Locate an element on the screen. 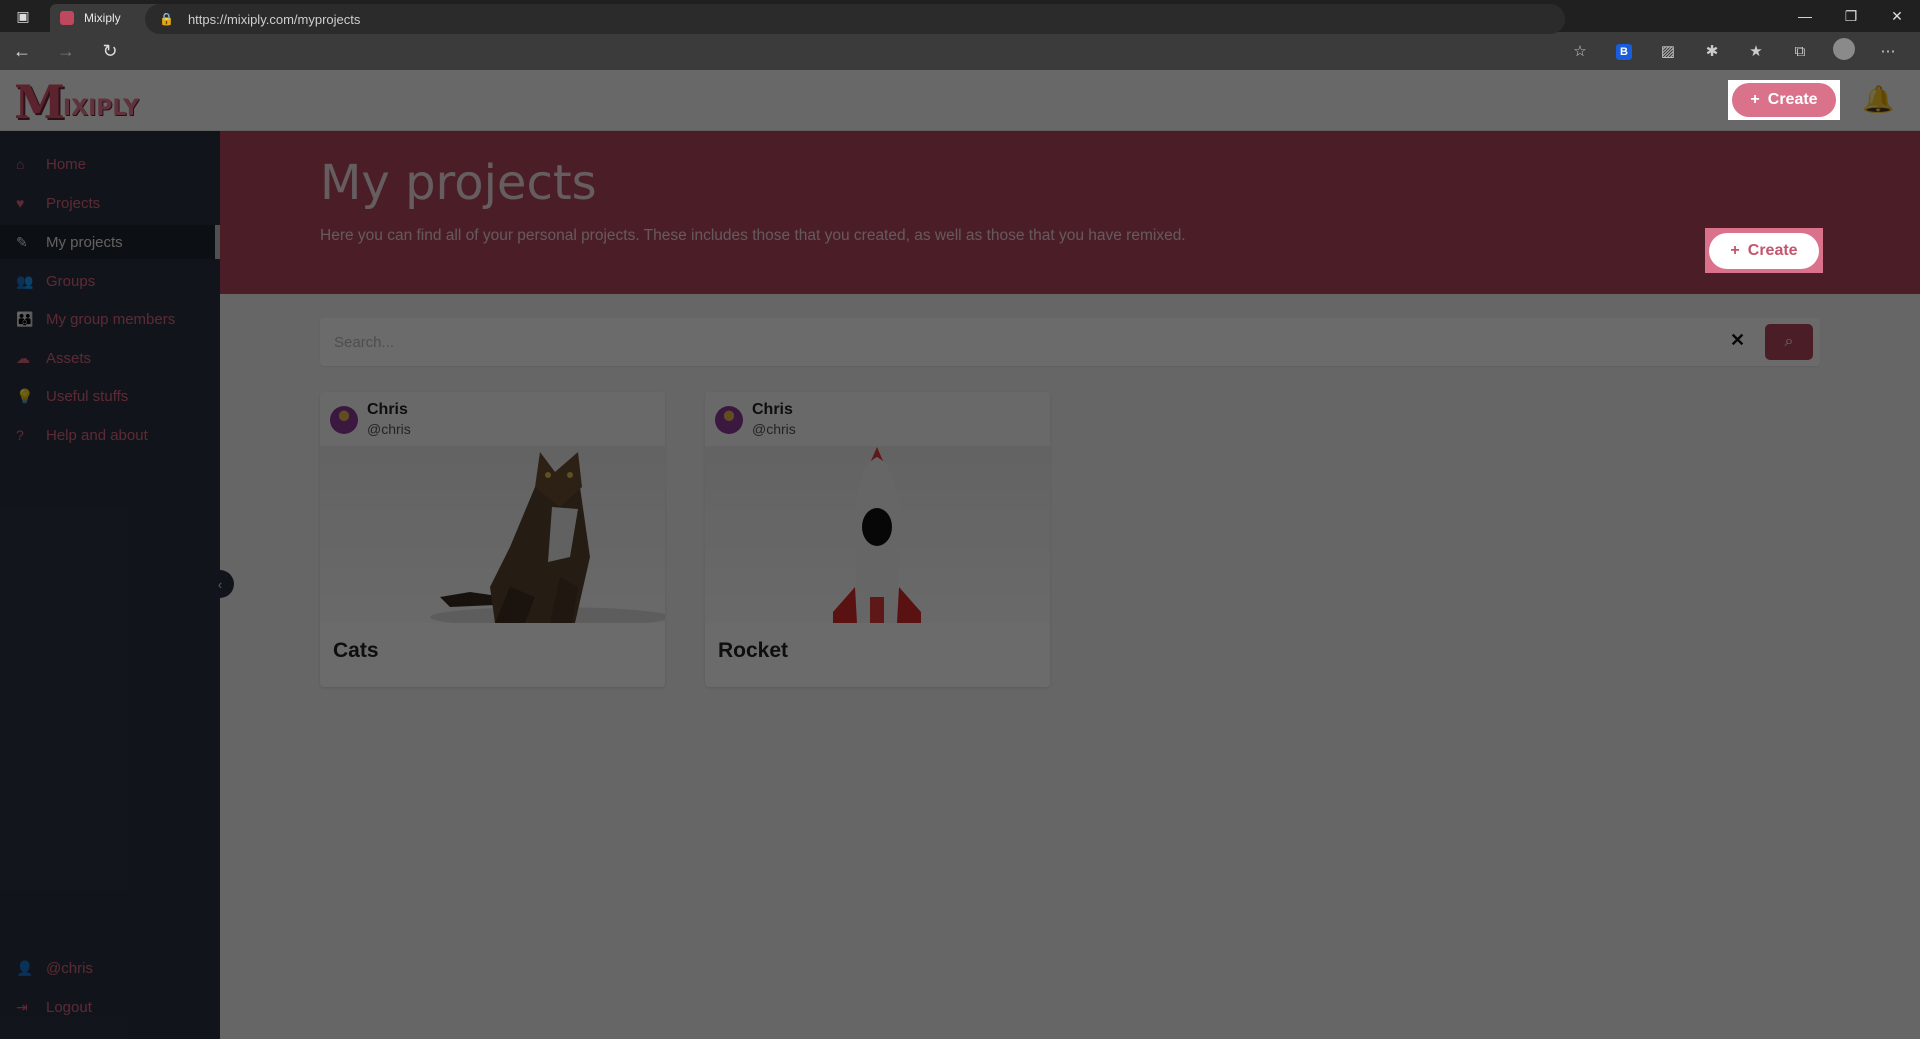 This screenshot has height=1039, width=1920. sidebar-collapse-button: ‹ is located at coordinates (220, 584).